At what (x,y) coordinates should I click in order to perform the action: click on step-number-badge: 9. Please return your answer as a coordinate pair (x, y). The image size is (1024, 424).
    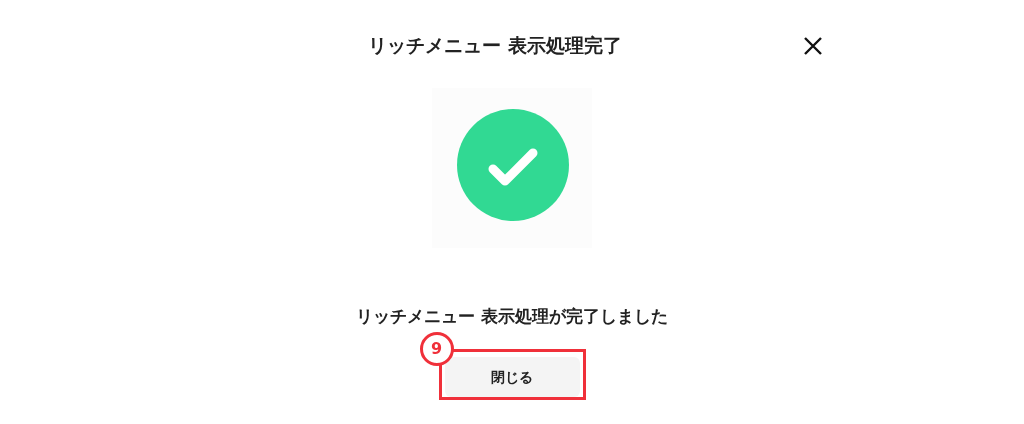
    Looking at the image, I should click on (436, 349).